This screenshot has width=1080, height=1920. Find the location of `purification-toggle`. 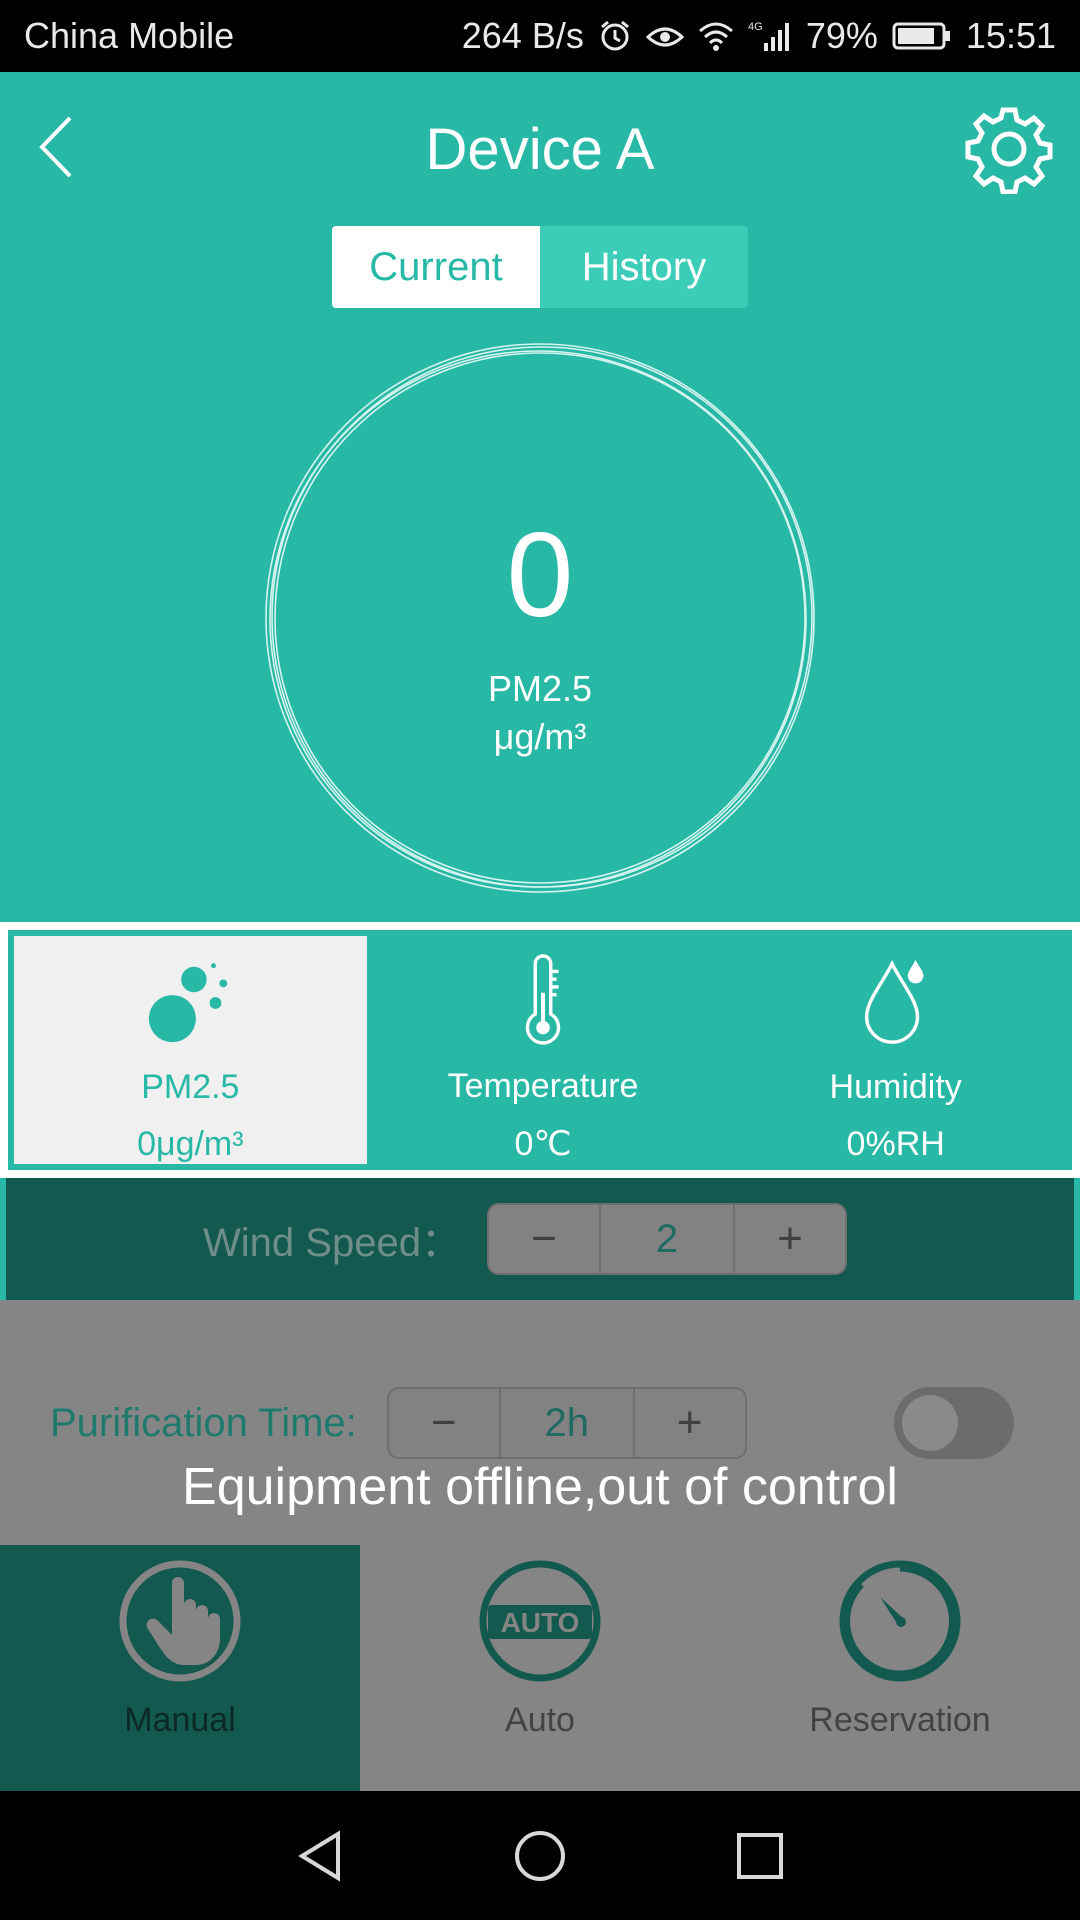

purification-toggle is located at coordinates (954, 1423).